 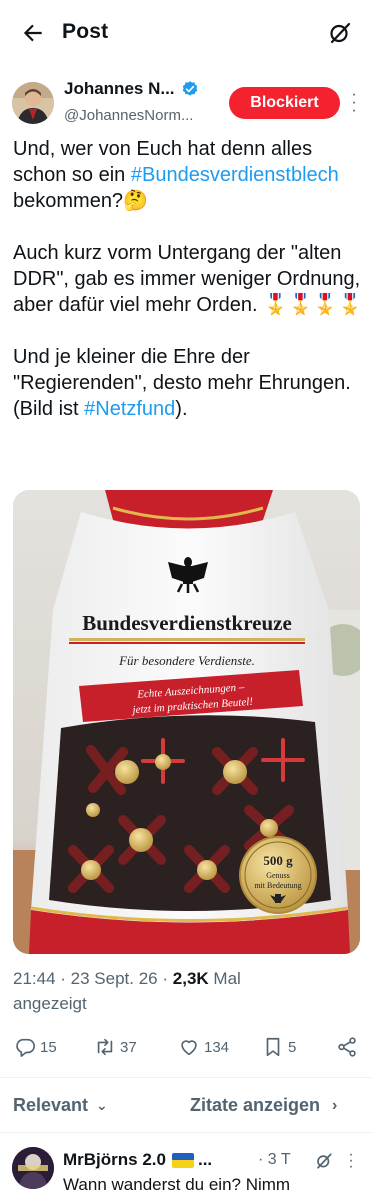 I want to click on reply-avatar, so click(x=33, y=1168).